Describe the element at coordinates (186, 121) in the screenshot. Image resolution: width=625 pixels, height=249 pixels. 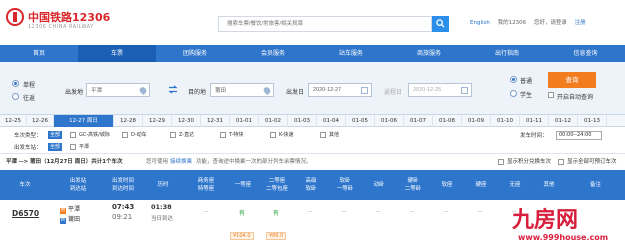
I see `date-tab: 12-30` at that location.